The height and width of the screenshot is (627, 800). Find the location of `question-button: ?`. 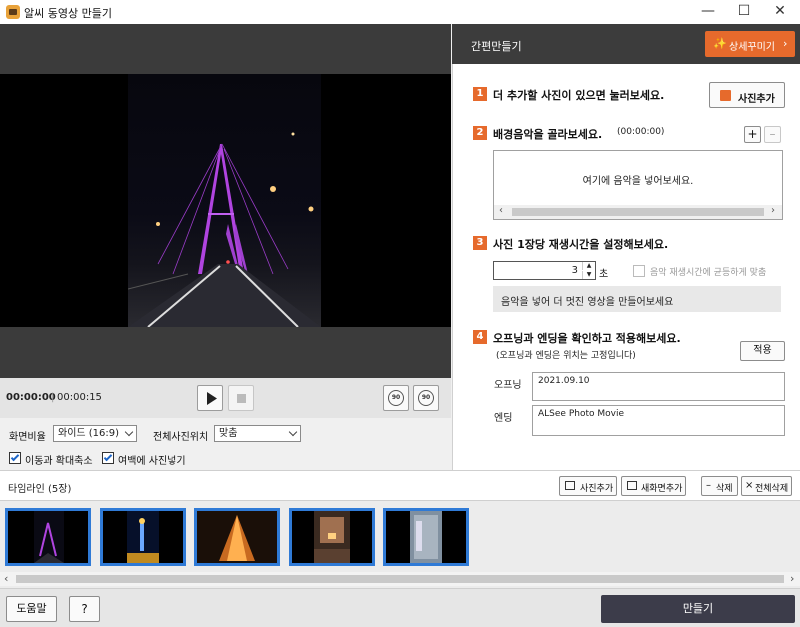

question-button: ? is located at coordinates (84, 609).